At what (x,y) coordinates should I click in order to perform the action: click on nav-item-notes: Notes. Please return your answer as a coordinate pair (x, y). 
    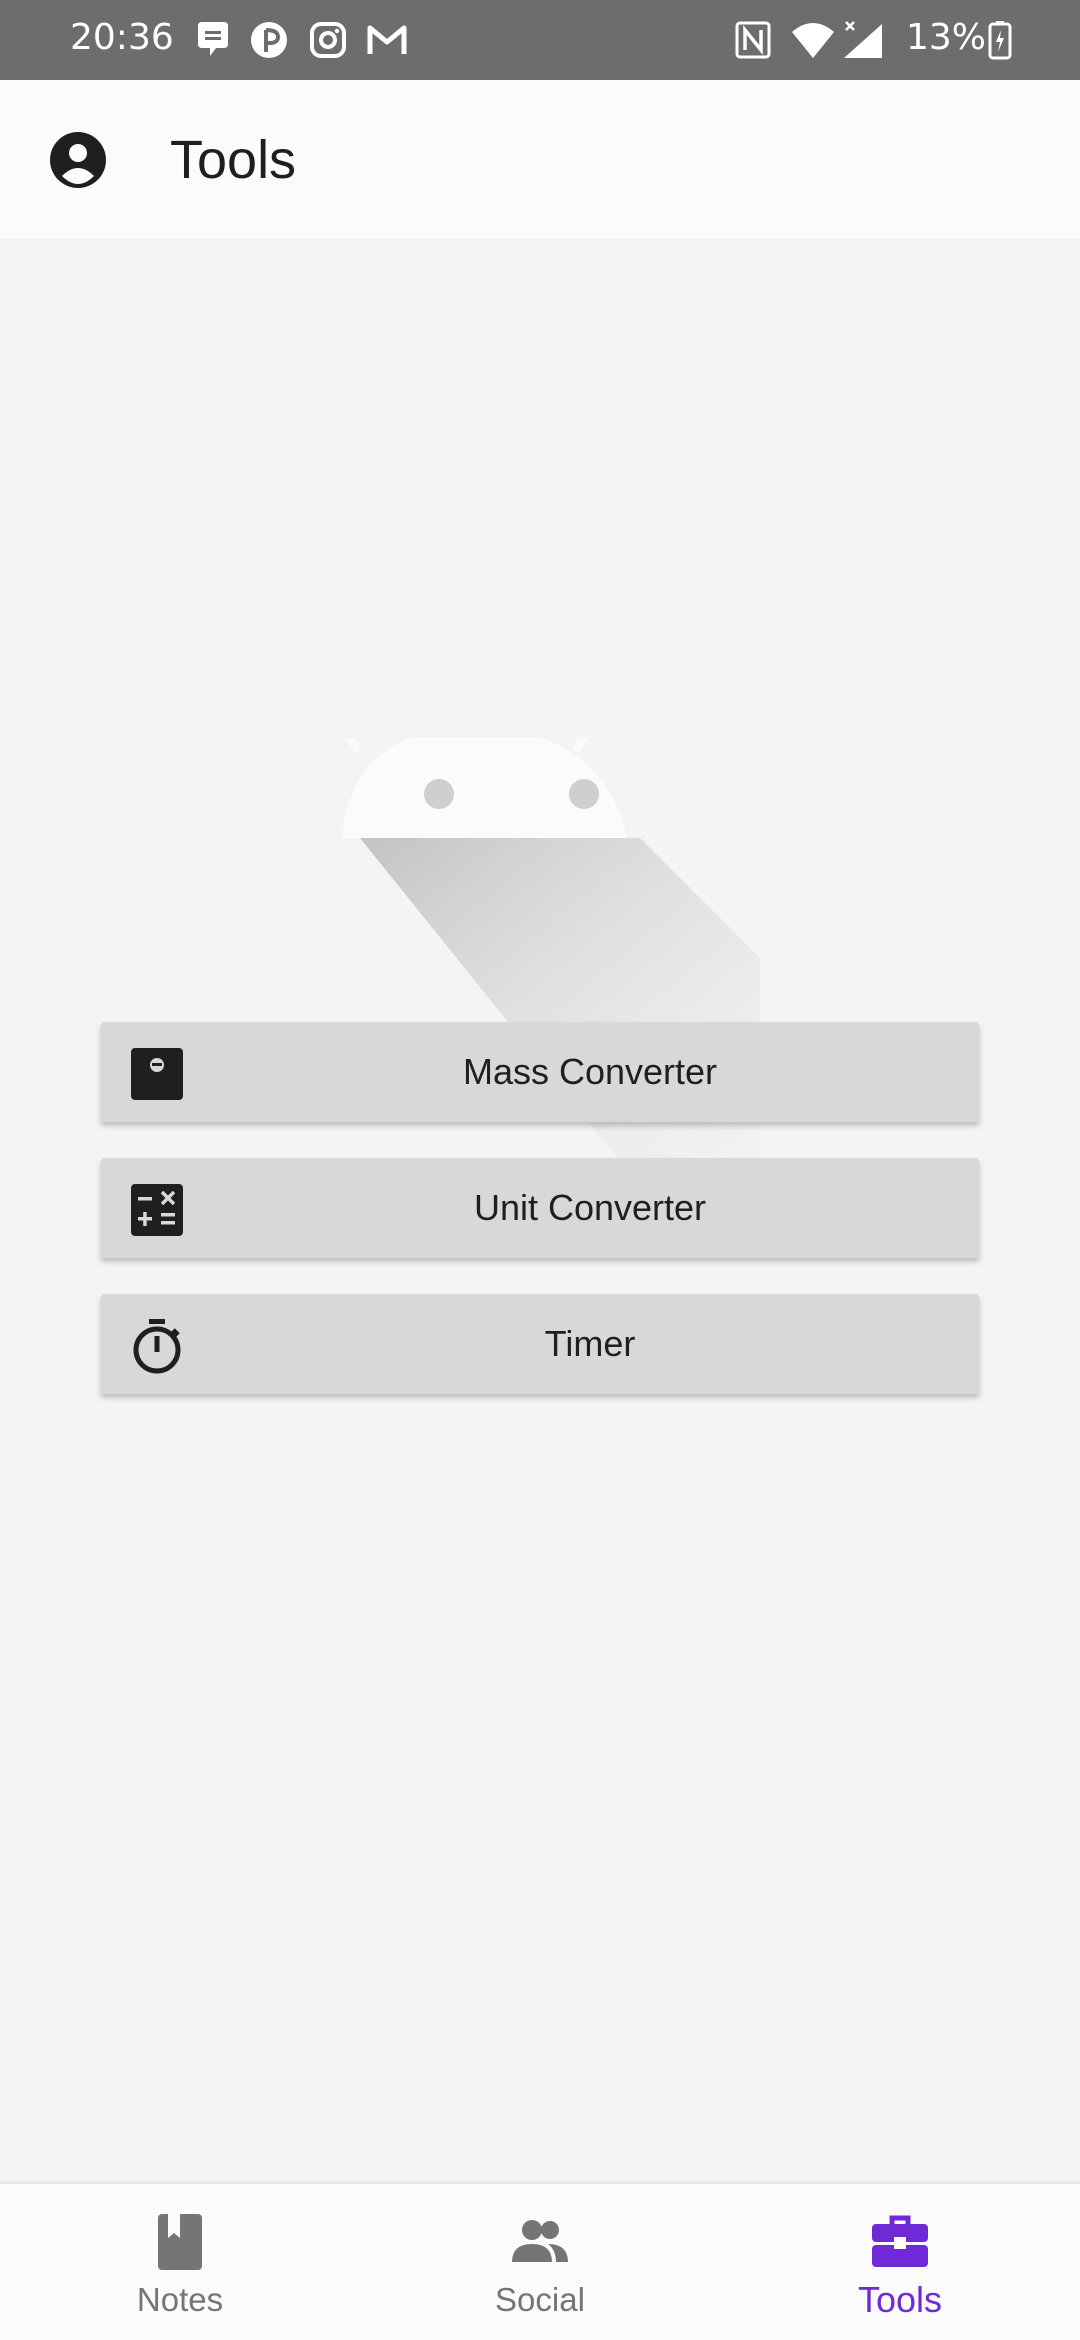
    Looking at the image, I should click on (180, 2262).